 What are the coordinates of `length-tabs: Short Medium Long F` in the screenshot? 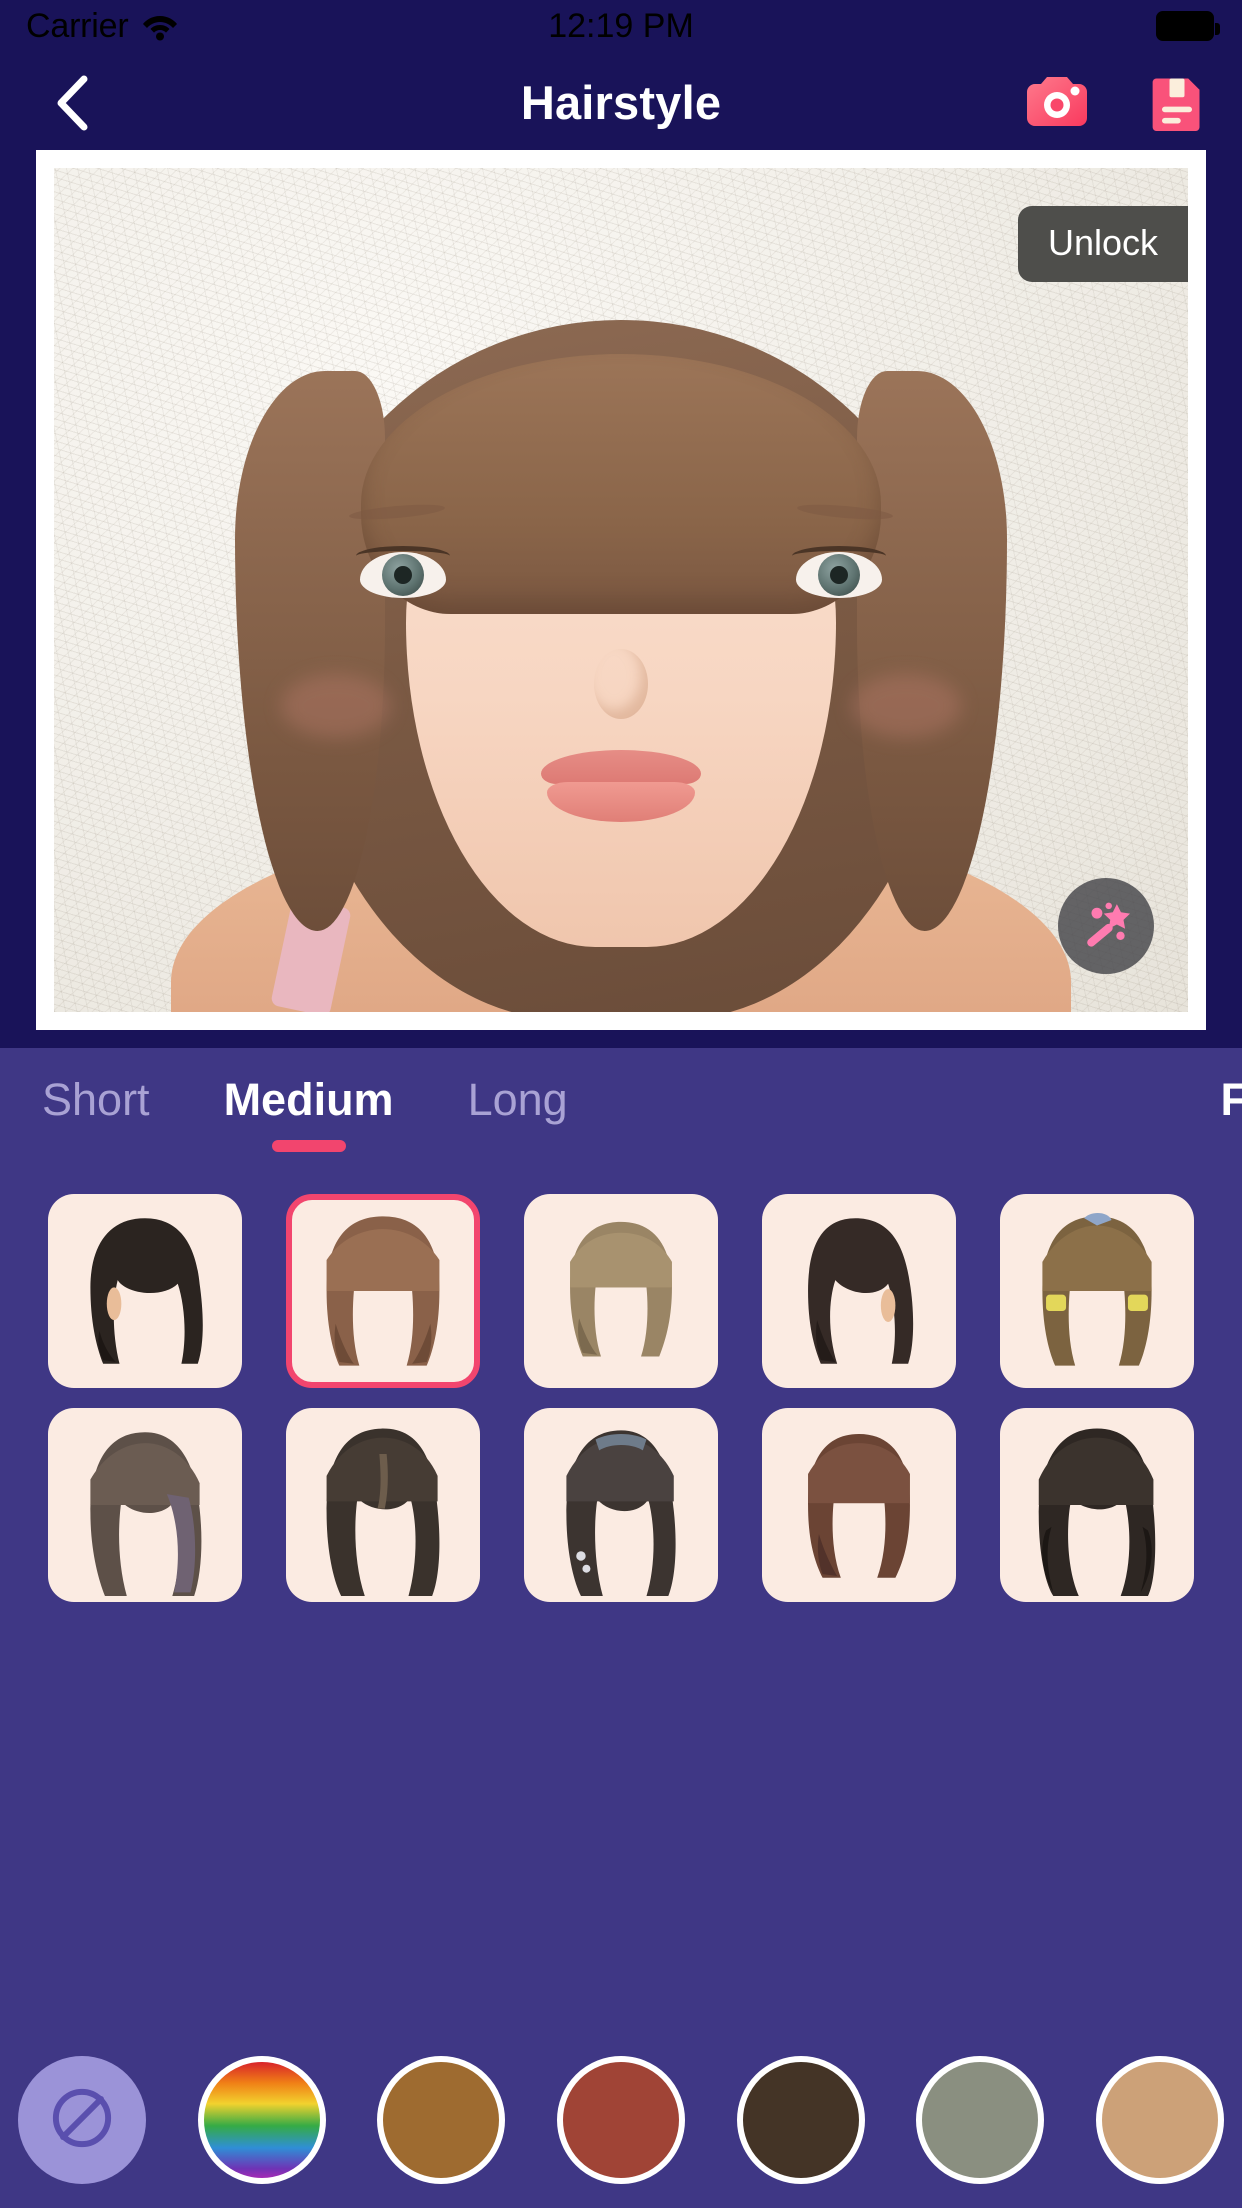 It's located at (621, 1108).